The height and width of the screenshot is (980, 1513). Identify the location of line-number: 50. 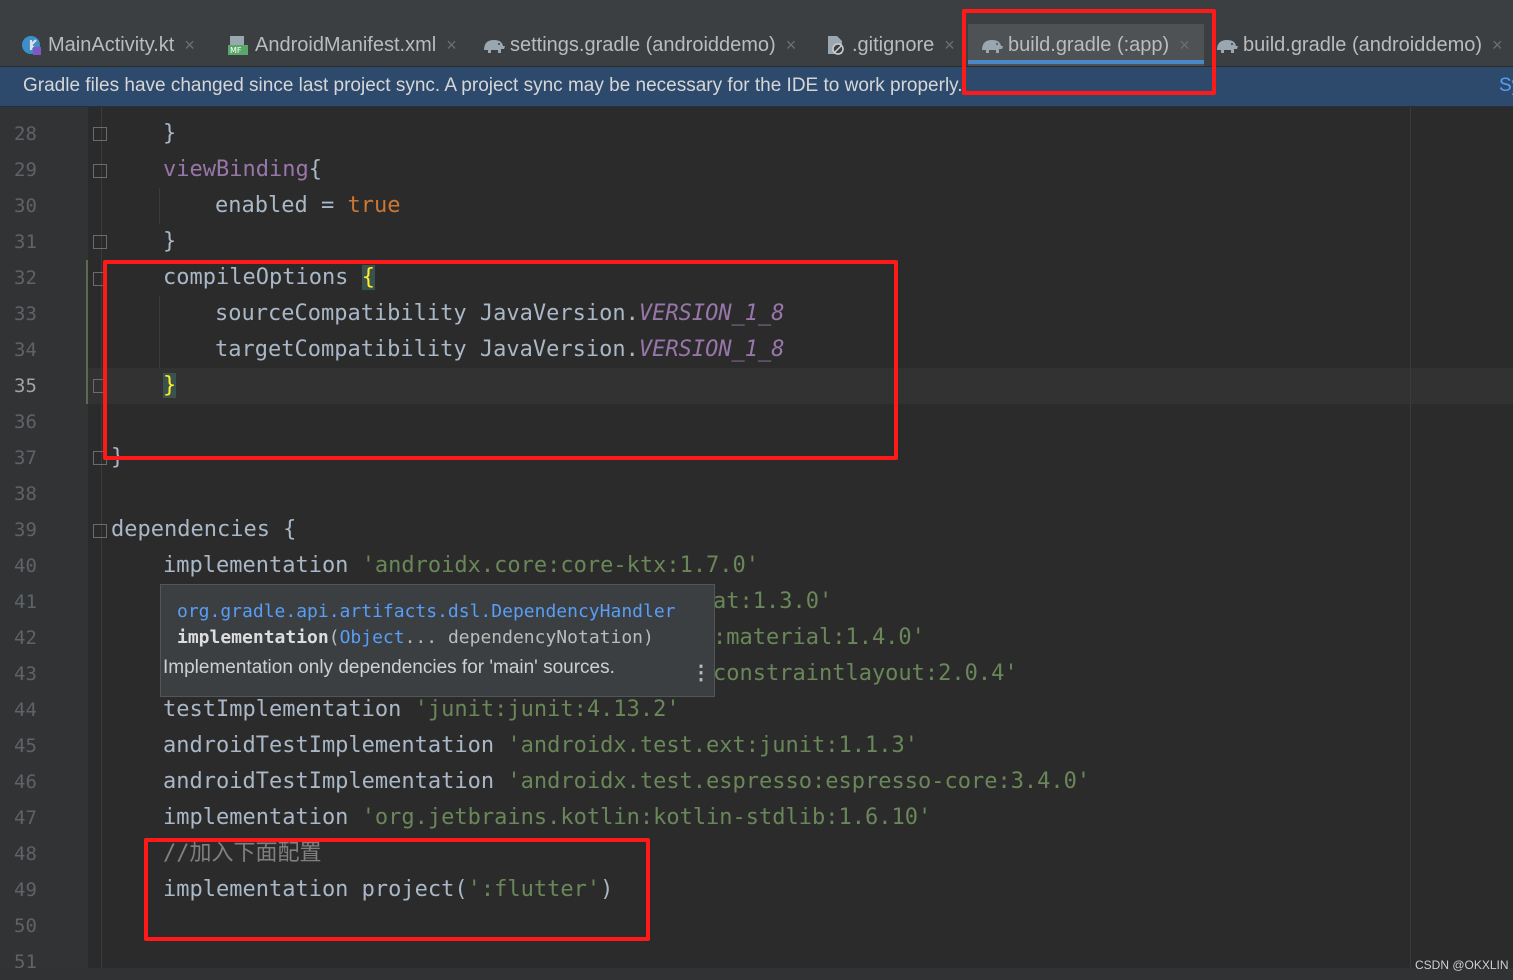
(25, 926).